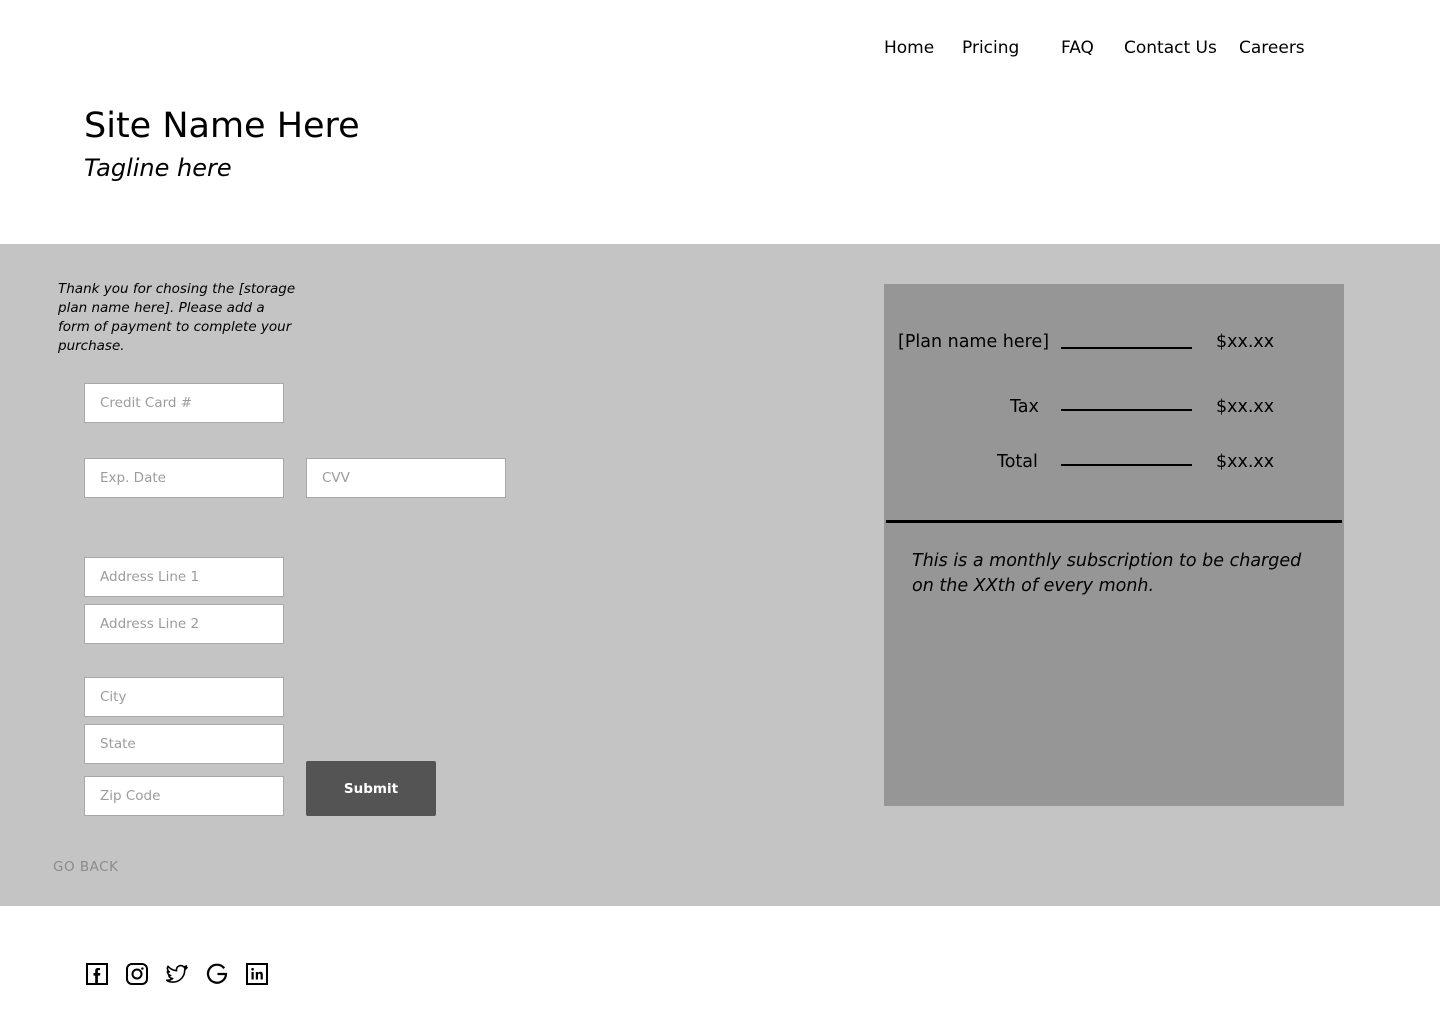 The image size is (1440, 1024). What do you see at coordinates (974, 342) in the screenshot?
I see `plan-name-label: [Plan name here]` at bounding box center [974, 342].